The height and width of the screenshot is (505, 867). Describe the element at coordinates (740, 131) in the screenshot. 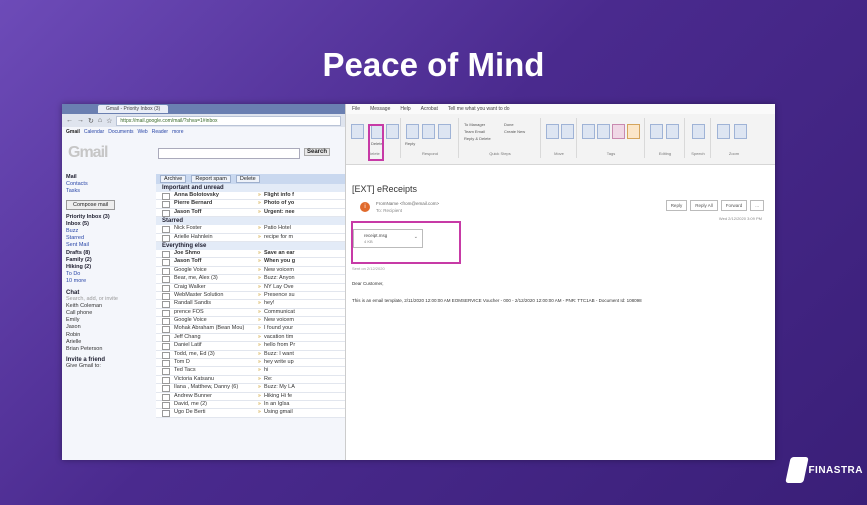

I see `insights-icon` at that location.